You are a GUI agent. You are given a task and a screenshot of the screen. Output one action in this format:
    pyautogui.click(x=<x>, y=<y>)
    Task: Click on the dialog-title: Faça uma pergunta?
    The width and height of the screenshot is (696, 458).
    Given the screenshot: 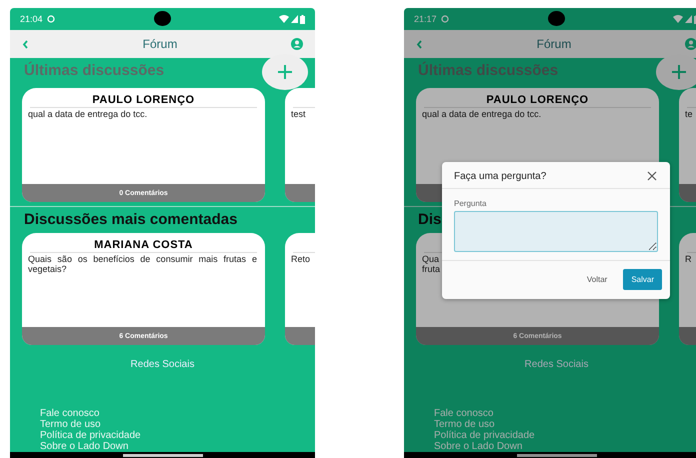 What is the action you would take?
    pyautogui.click(x=501, y=176)
    